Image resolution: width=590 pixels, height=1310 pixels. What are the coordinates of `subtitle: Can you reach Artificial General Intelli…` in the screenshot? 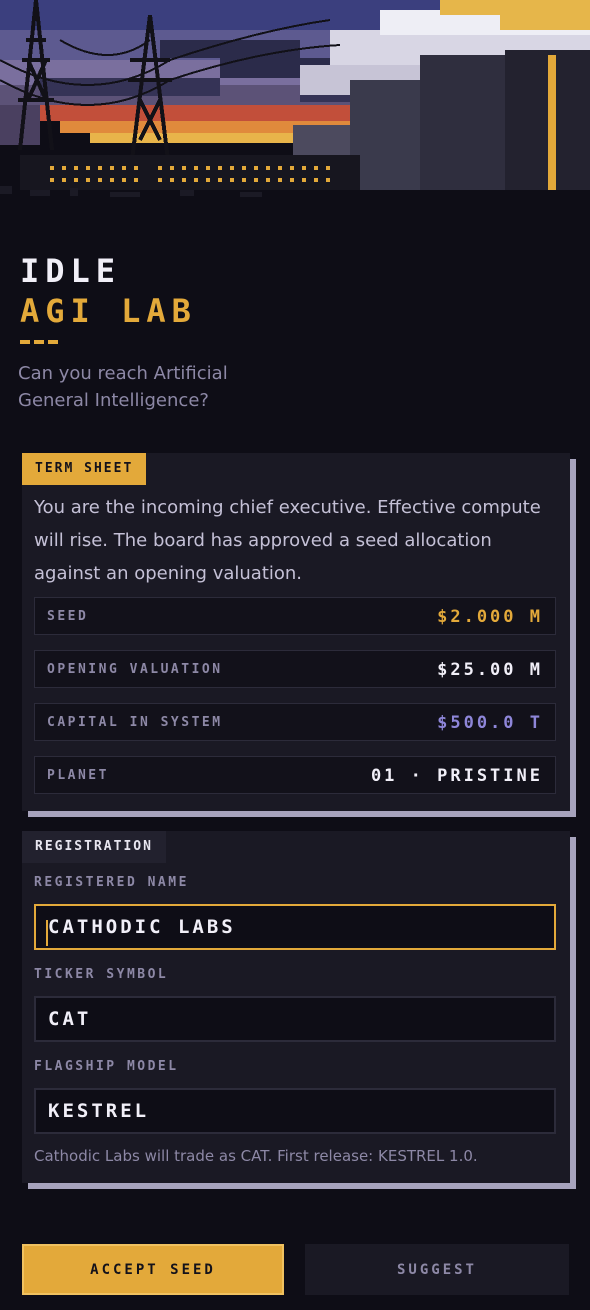 It's located at (123, 387).